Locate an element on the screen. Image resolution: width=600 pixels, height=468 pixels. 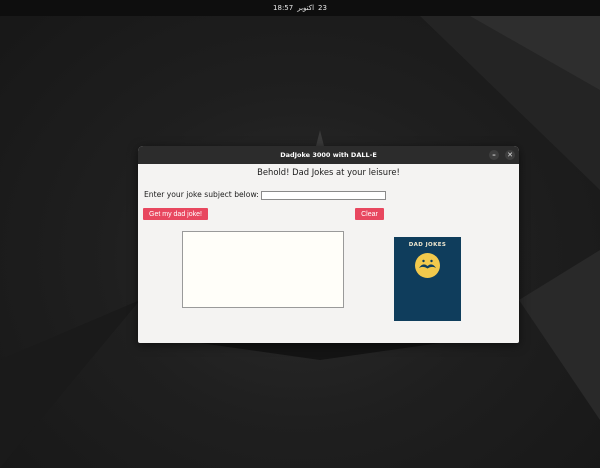
minimize-button: – is located at coordinates (494, 155).